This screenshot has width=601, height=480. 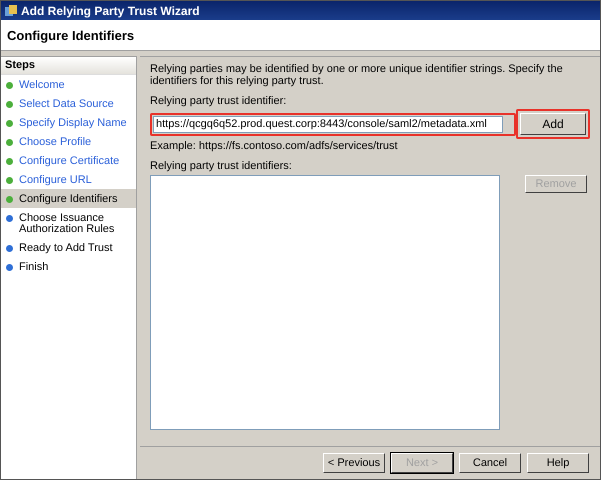 What do you see at coordinates (558, 463) in the screenshot?
I see `wizard-button: Help` at bounding box center [558, 463].